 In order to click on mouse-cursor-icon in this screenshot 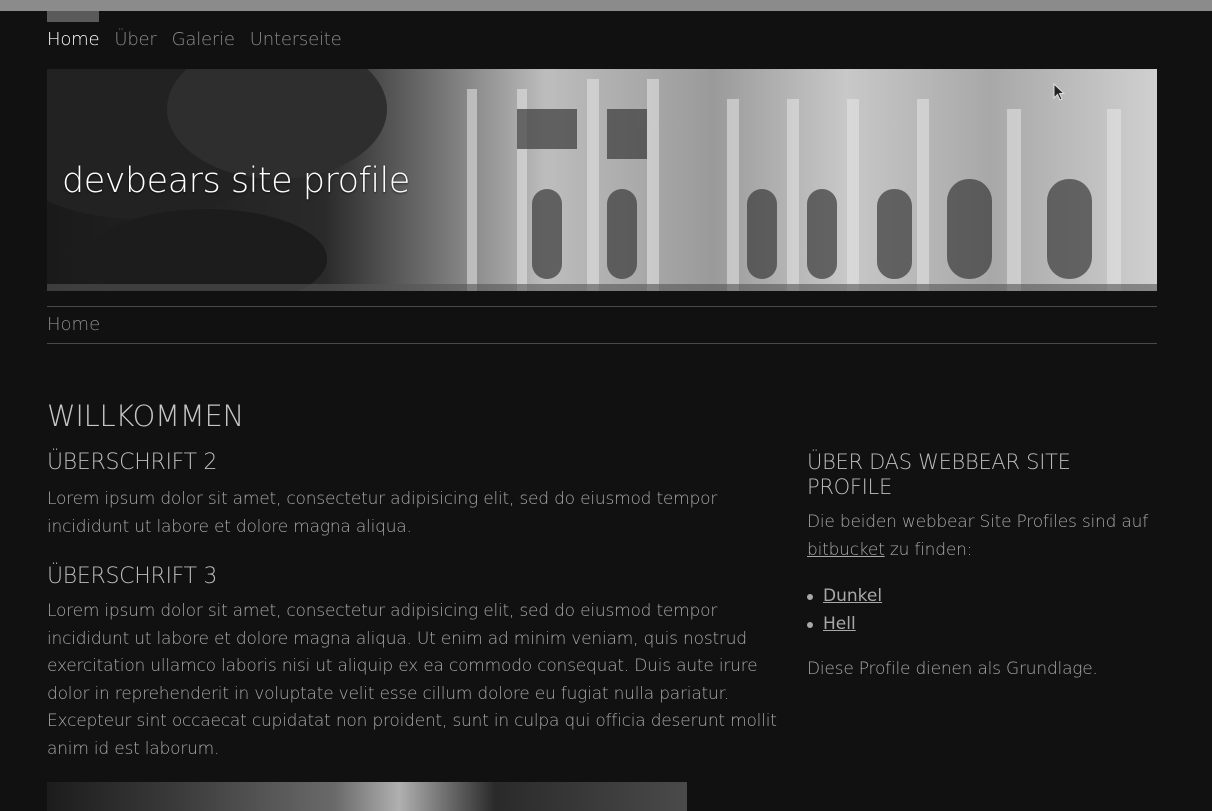, I will do `click(1059, 92)`.